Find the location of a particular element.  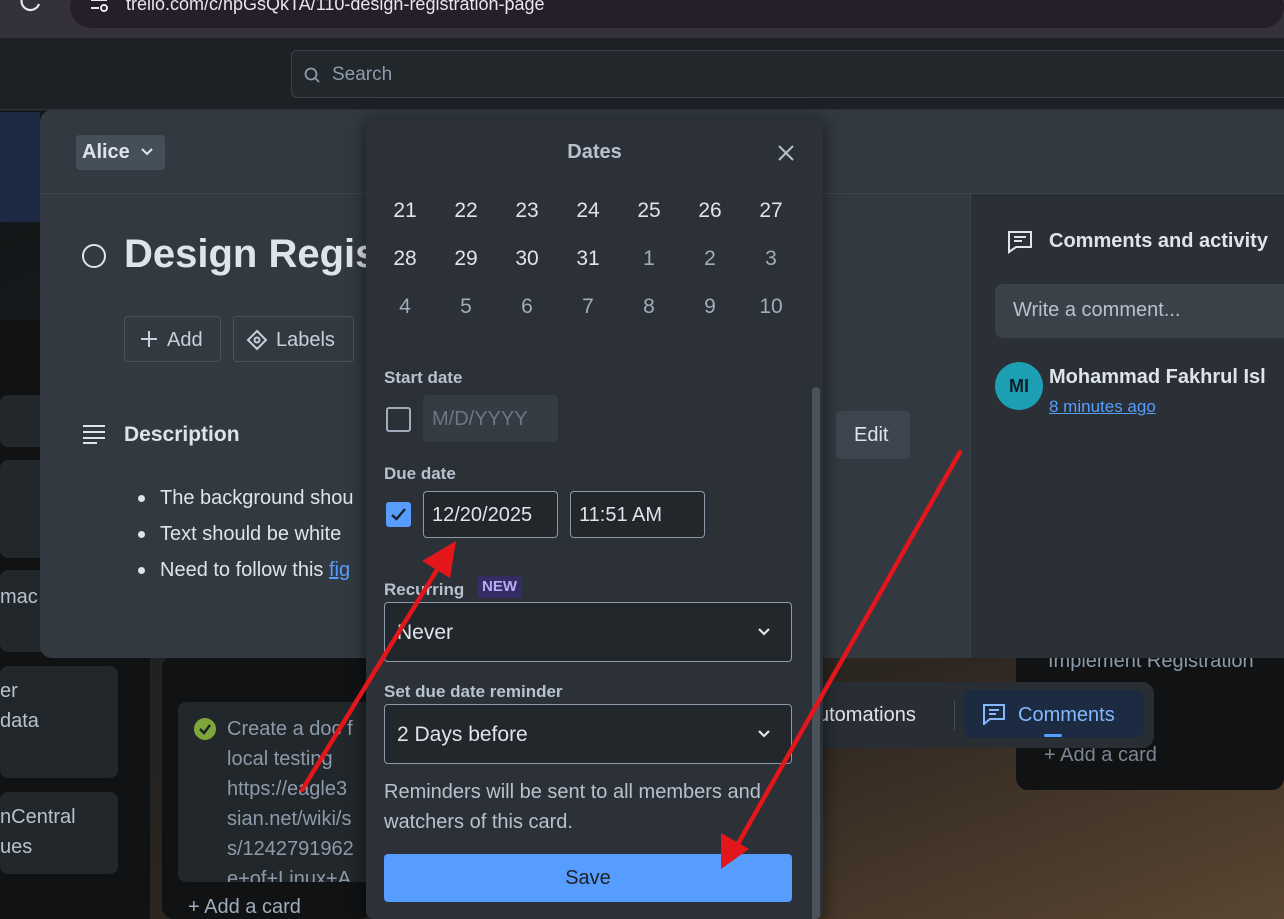

description-heading: Description is located at coordinates (182, 434).